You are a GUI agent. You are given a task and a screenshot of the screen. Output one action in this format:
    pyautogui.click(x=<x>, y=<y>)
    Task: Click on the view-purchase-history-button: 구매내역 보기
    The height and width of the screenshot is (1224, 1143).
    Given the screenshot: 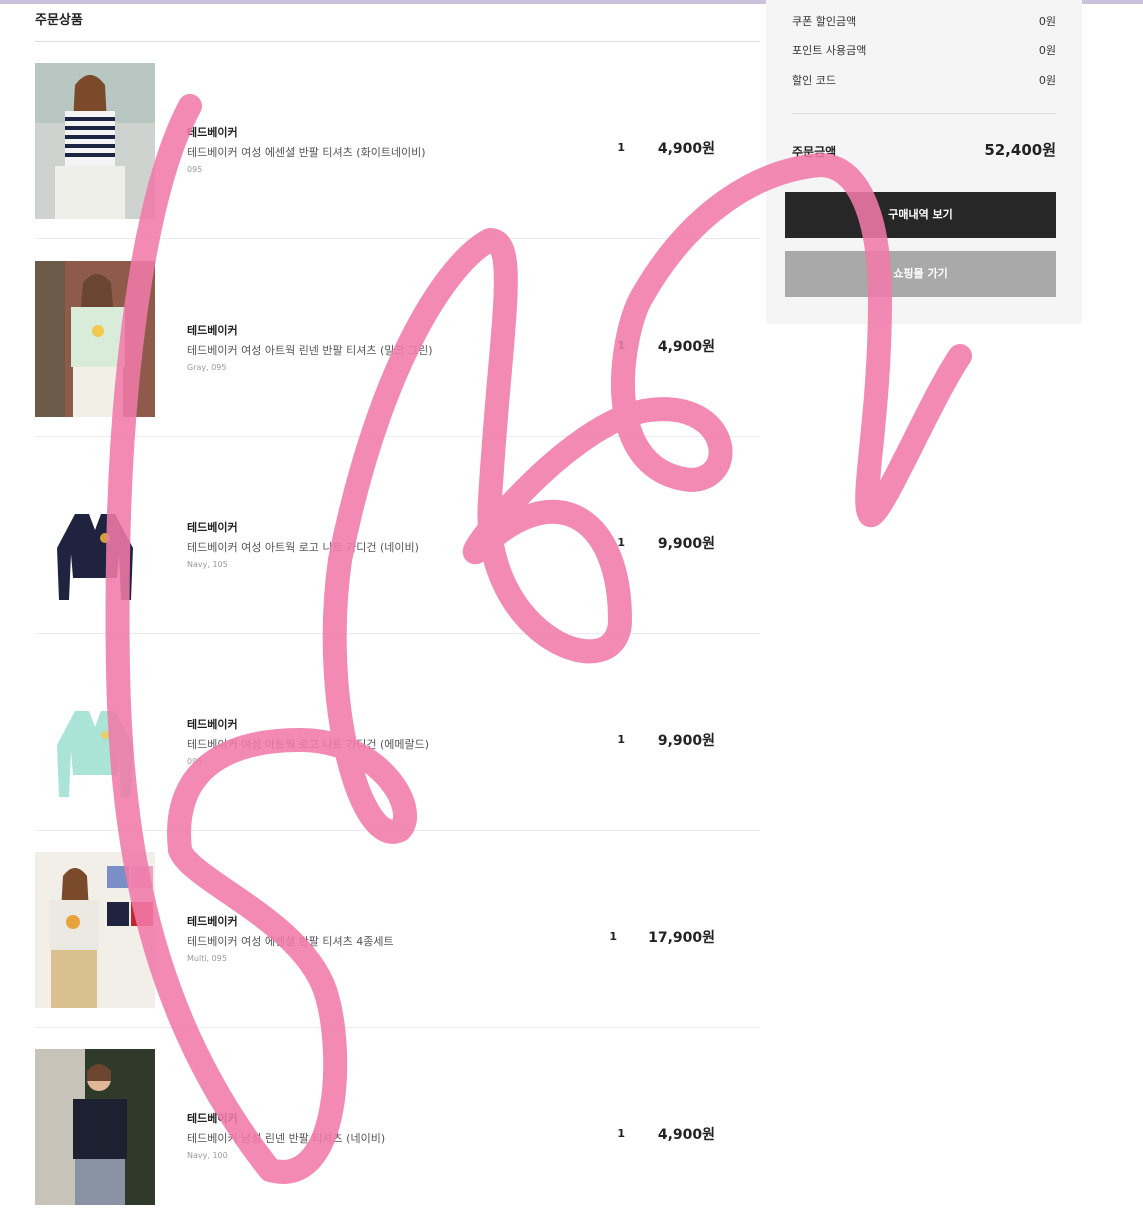 What is the action you would take?
    pyautogui.click(x=920, y=215)
    